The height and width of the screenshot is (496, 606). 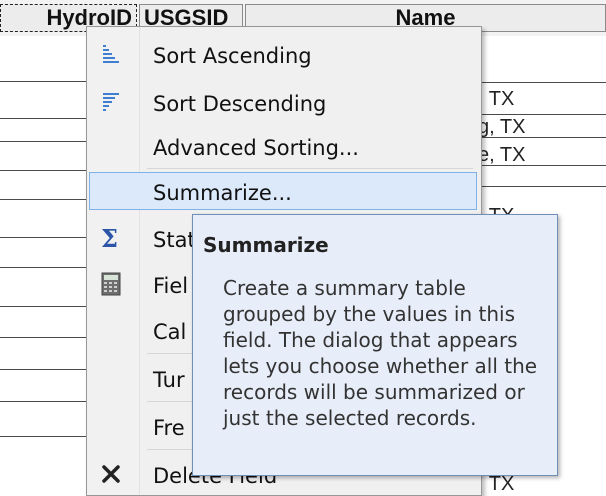 What do you see at coordinates (111, 54) in the screenshot?
I see `sort-ascending-icon` at bounding box center [111, 54].